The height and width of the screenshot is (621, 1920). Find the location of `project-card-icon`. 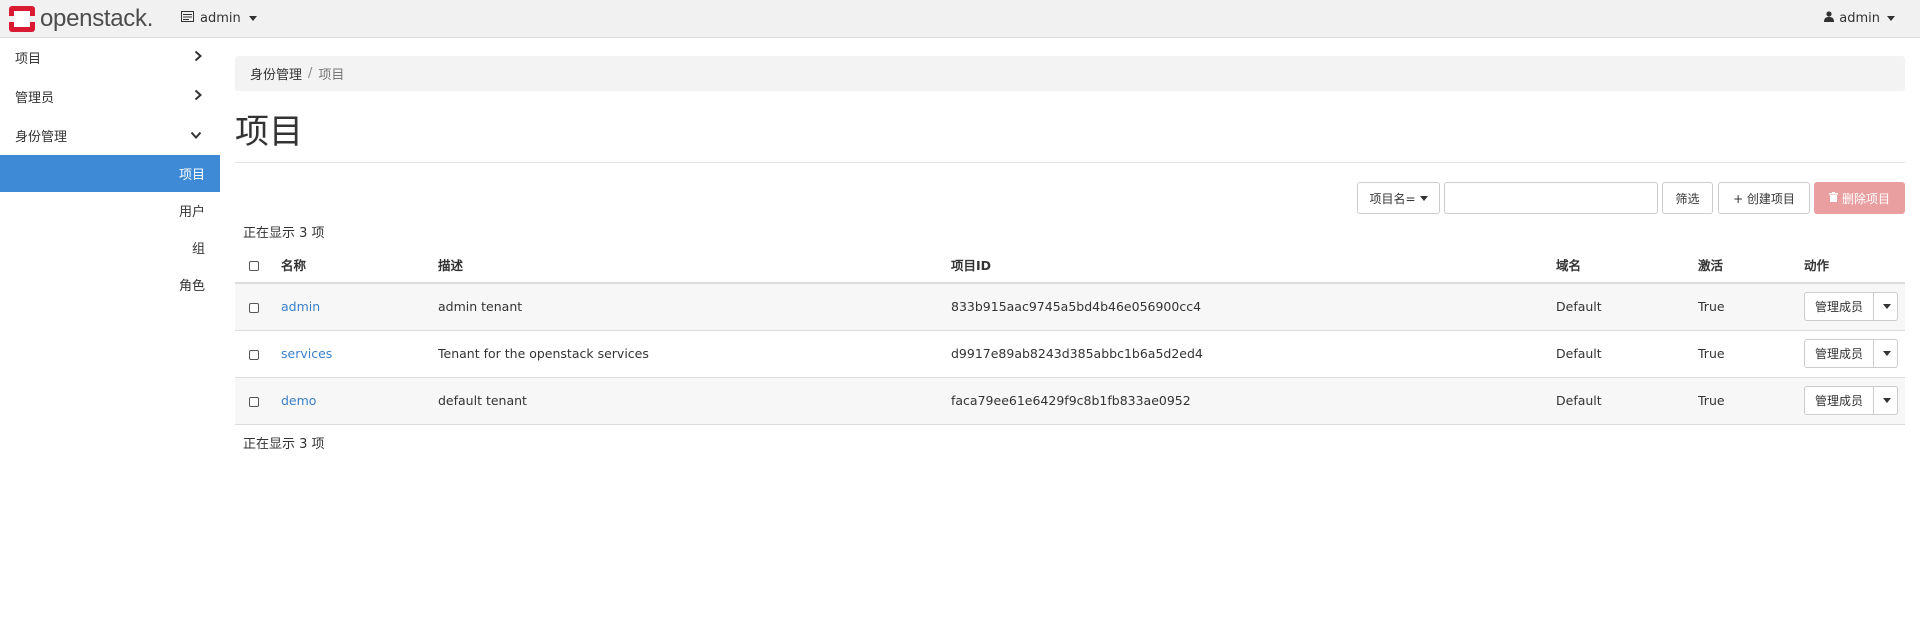

project-card-icon is located at coordinates (187, 18).